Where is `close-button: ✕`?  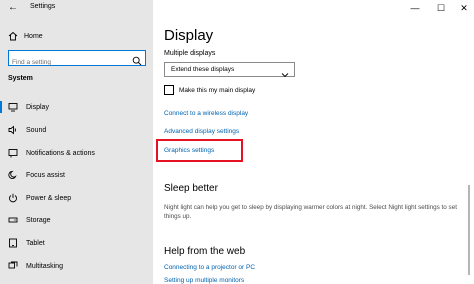
close-button: ✕ is located at coordinates (464, 8).